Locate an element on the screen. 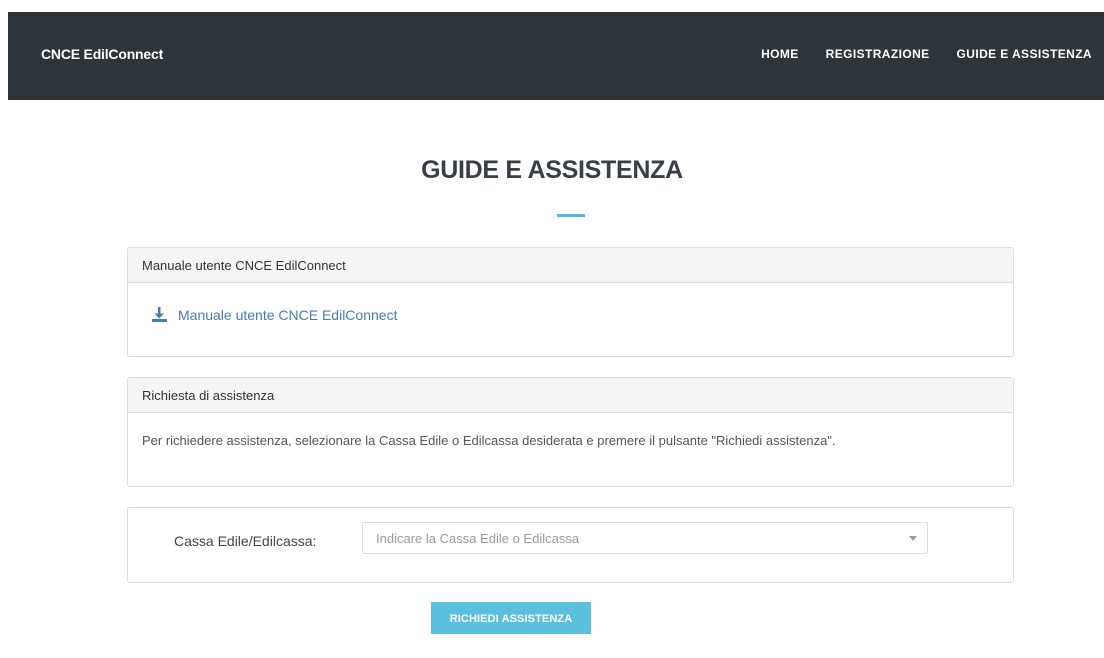 This screenshot has height=658, width=1104. brand-title: CNCE EdilConnect is located at coordinates (102, 54).